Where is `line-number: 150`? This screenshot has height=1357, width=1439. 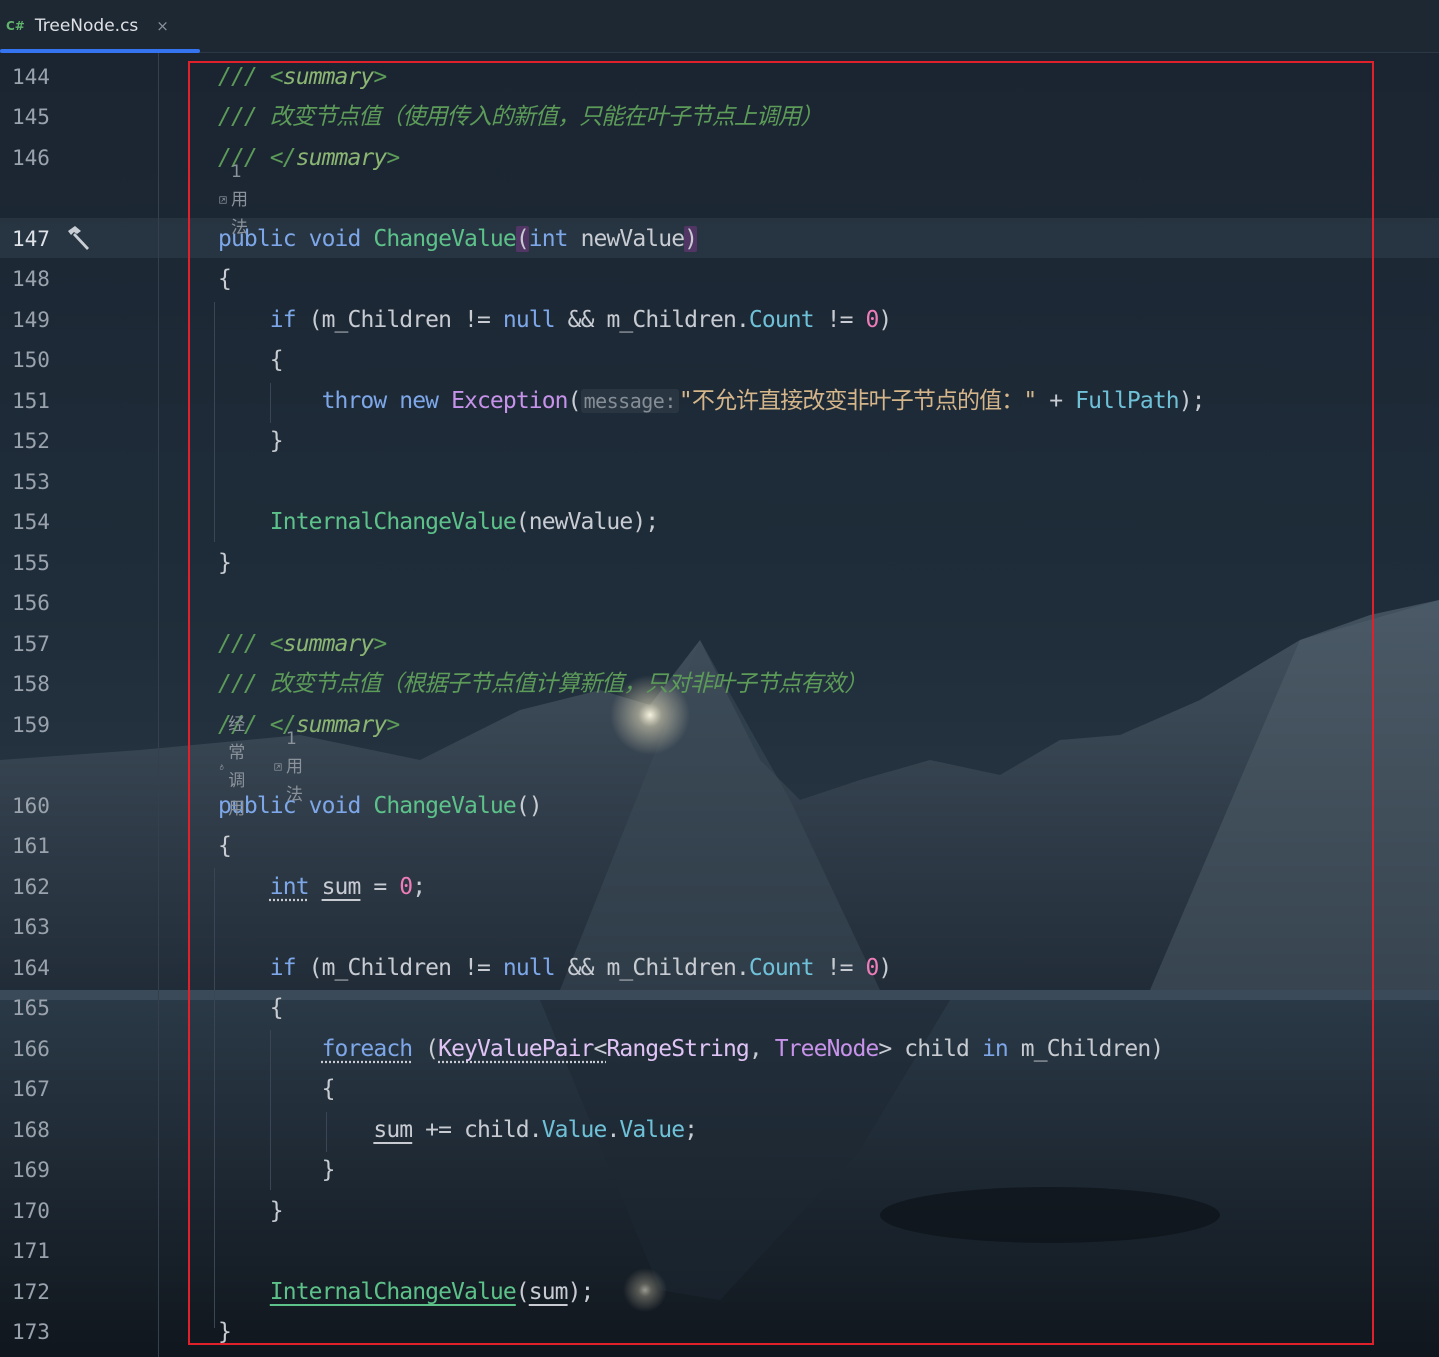
line-number: 150 is located at coordinates (42, 360).